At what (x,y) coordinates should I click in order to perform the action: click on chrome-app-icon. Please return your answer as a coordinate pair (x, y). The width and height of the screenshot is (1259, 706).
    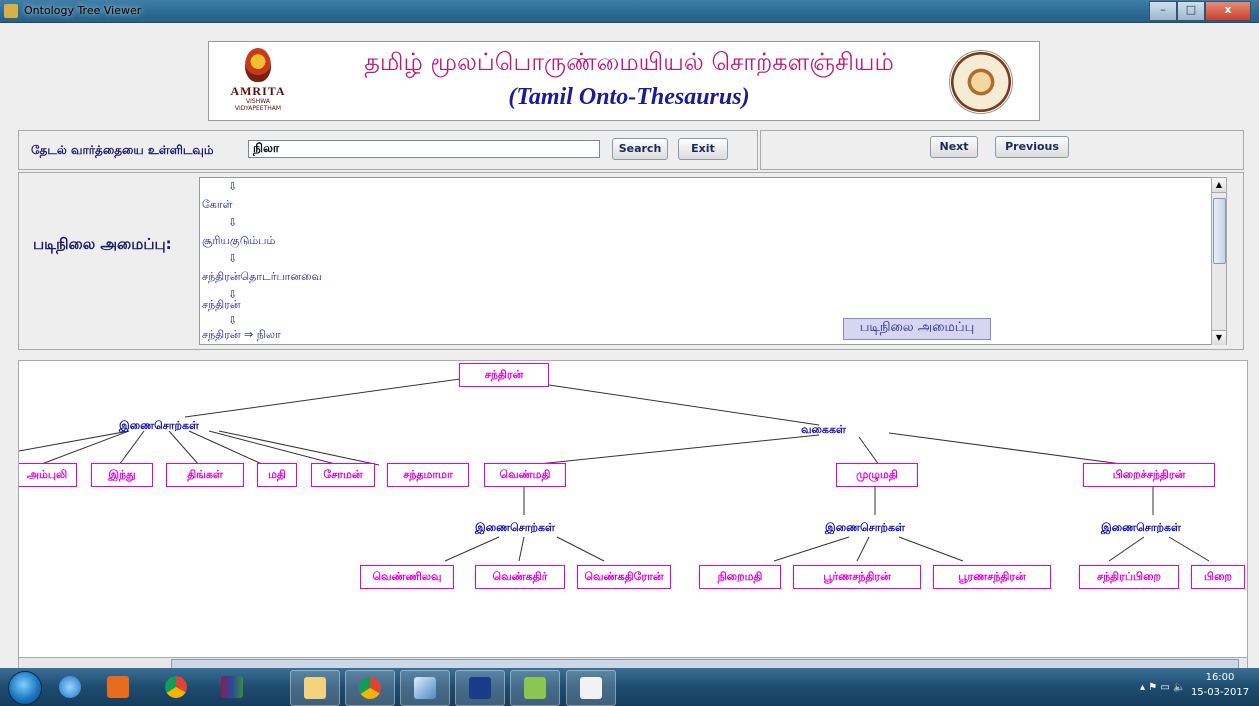
    Looking at the image, I should click on (370, 688).